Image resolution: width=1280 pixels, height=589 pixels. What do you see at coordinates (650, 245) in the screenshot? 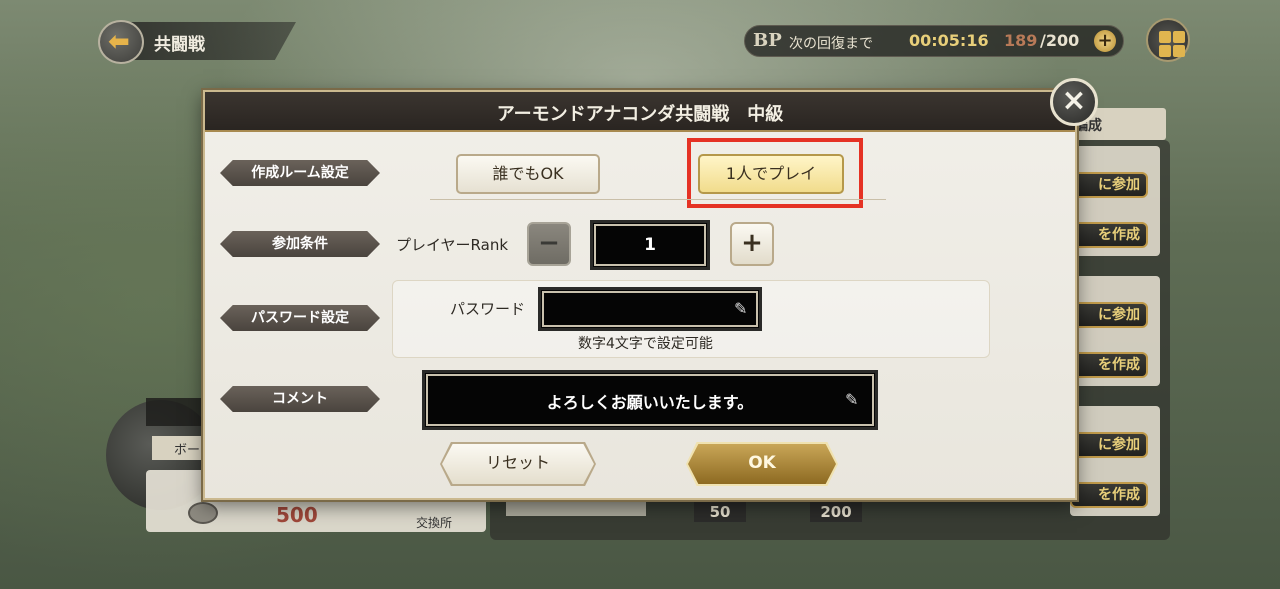
I see `rank-value-field: 1` at bounding box center [650, 245].